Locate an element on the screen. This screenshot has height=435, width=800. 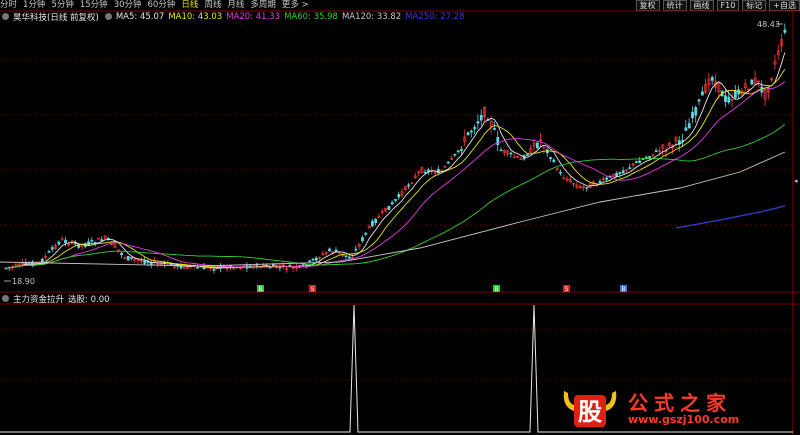
indicator-value: 选股: 0.00 is located at coordinates (89, 299).